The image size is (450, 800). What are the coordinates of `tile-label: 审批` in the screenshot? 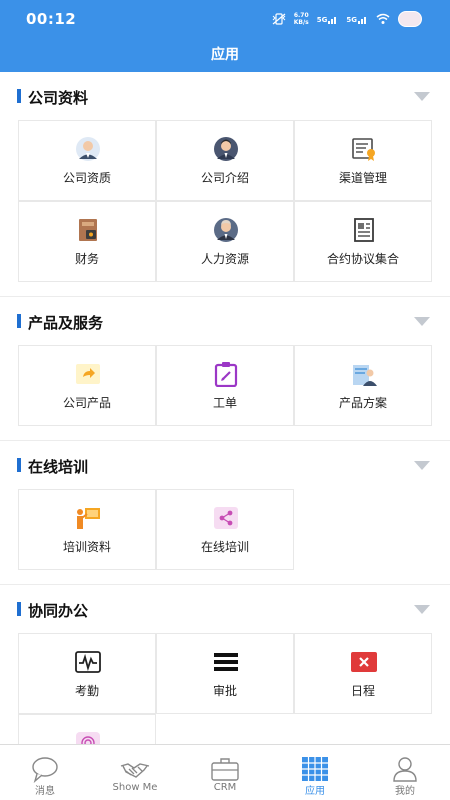 It's located at (224, 691).